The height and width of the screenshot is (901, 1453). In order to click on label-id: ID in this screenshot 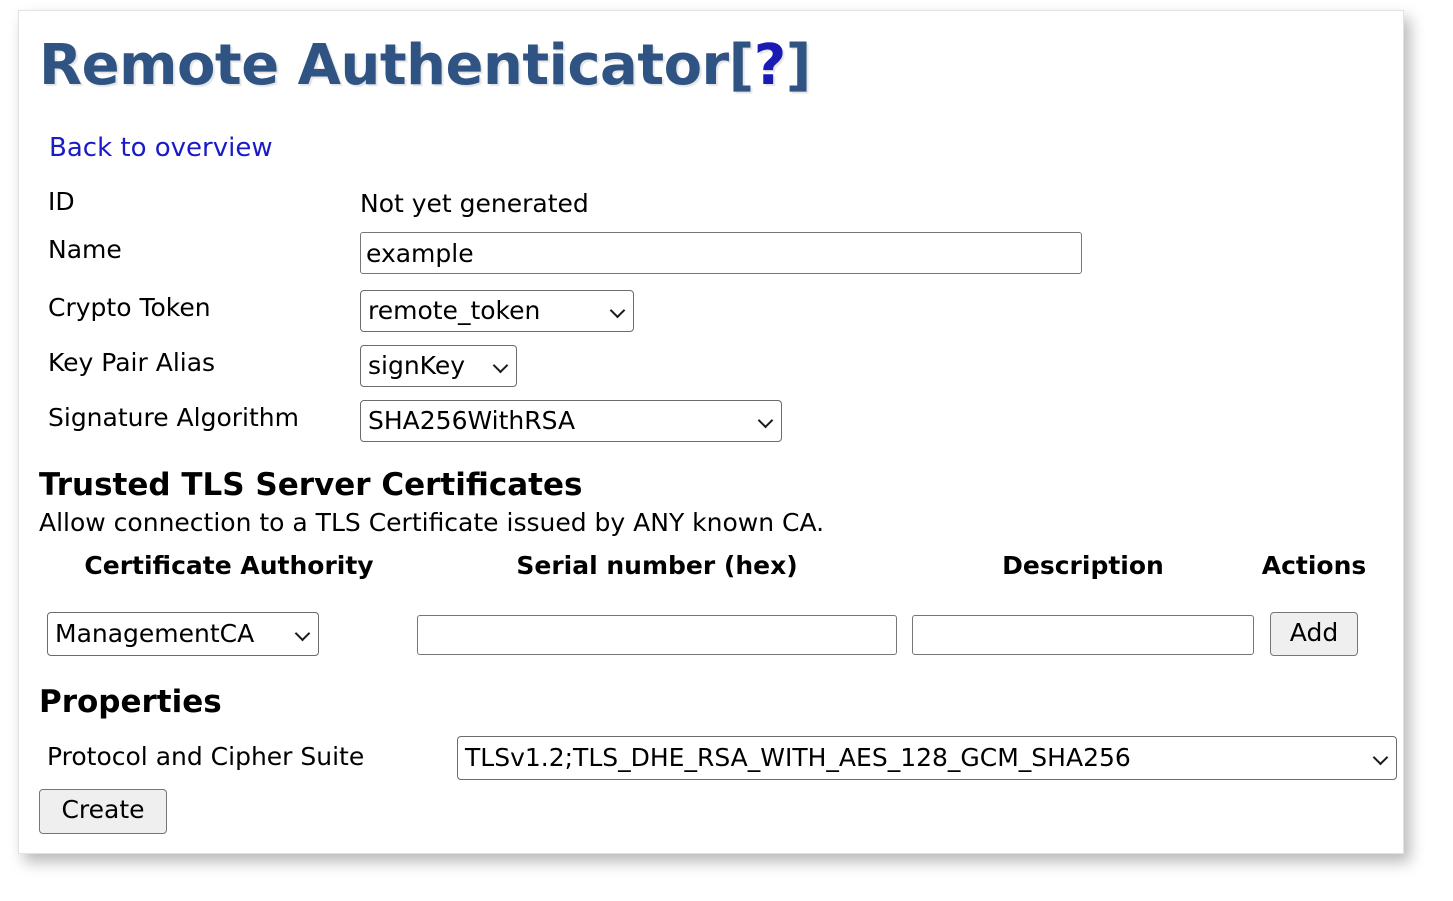, I will do `click(61, 201)`.